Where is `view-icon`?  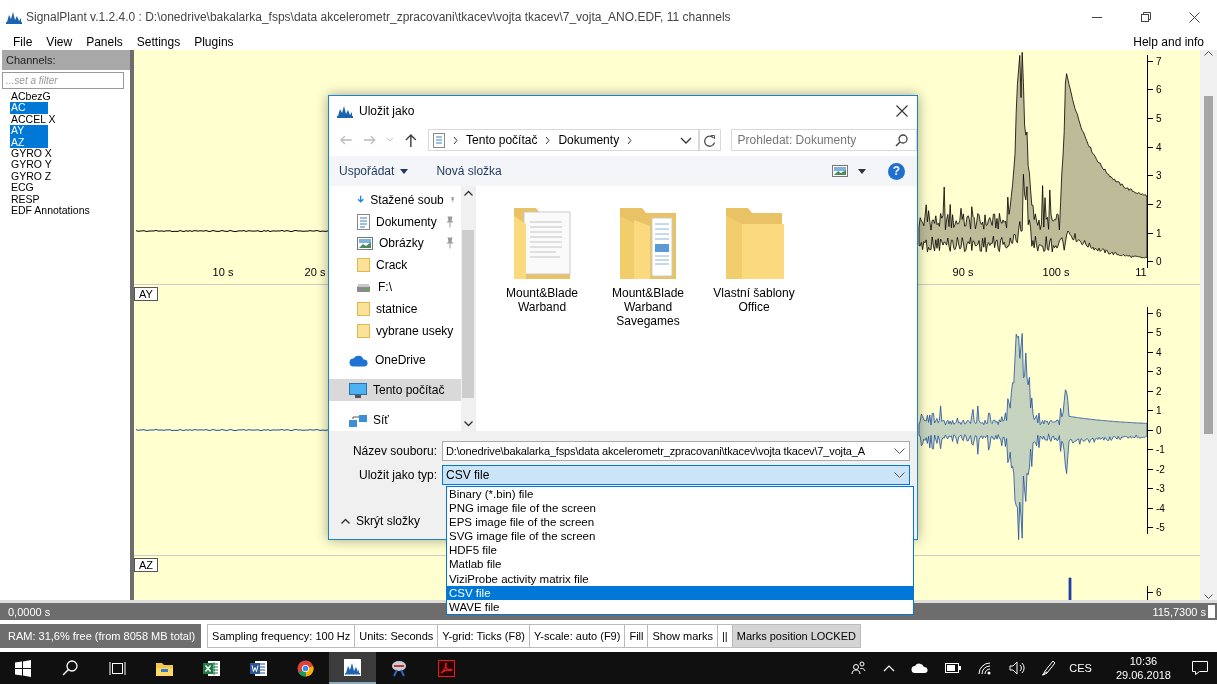
view-icon is located at coordinates (840, 171).